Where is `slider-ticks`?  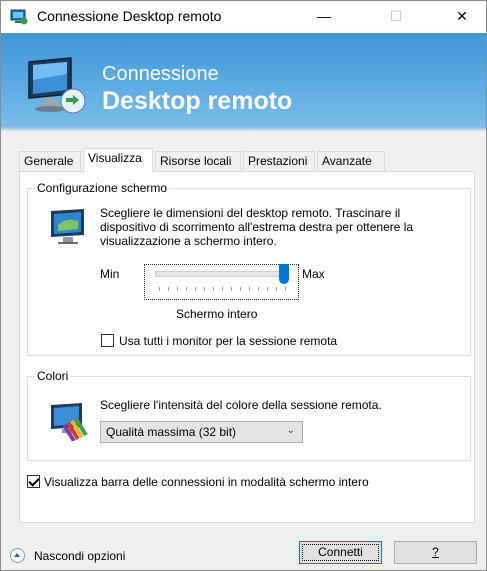 slider-ticks is located at coordinates (223, 289).